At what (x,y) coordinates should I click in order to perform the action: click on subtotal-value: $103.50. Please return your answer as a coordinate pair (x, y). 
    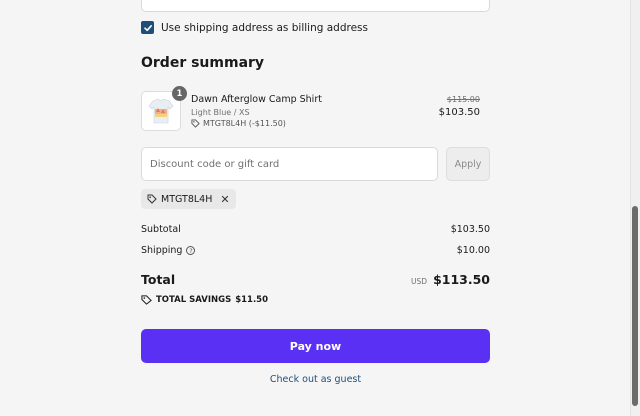
    Looking at the image, I should click on (470, 229).